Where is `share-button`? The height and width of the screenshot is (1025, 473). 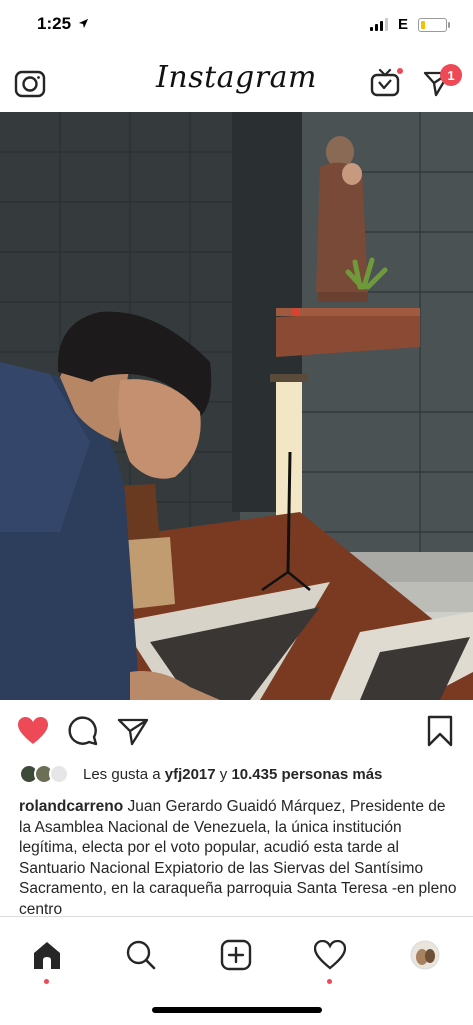
share-button is located at coordinates (133, 731).